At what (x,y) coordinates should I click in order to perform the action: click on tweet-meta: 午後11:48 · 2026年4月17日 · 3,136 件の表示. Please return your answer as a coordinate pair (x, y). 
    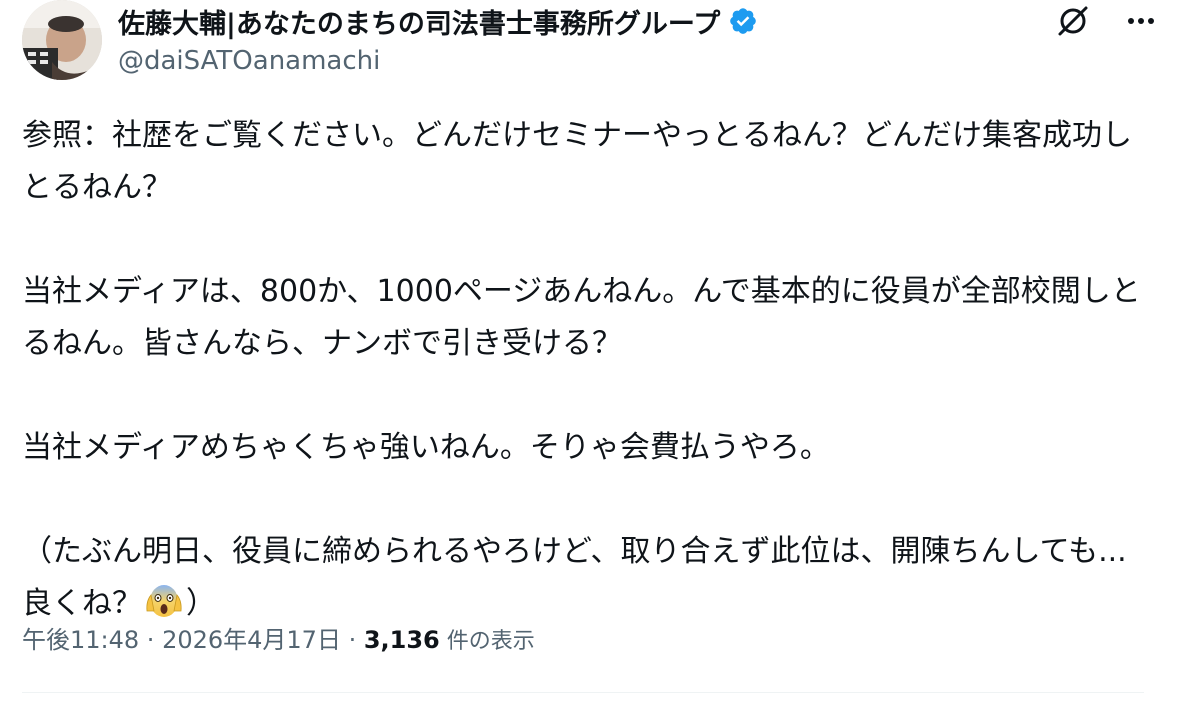
    Looking at the image, I should click on (278, 637).